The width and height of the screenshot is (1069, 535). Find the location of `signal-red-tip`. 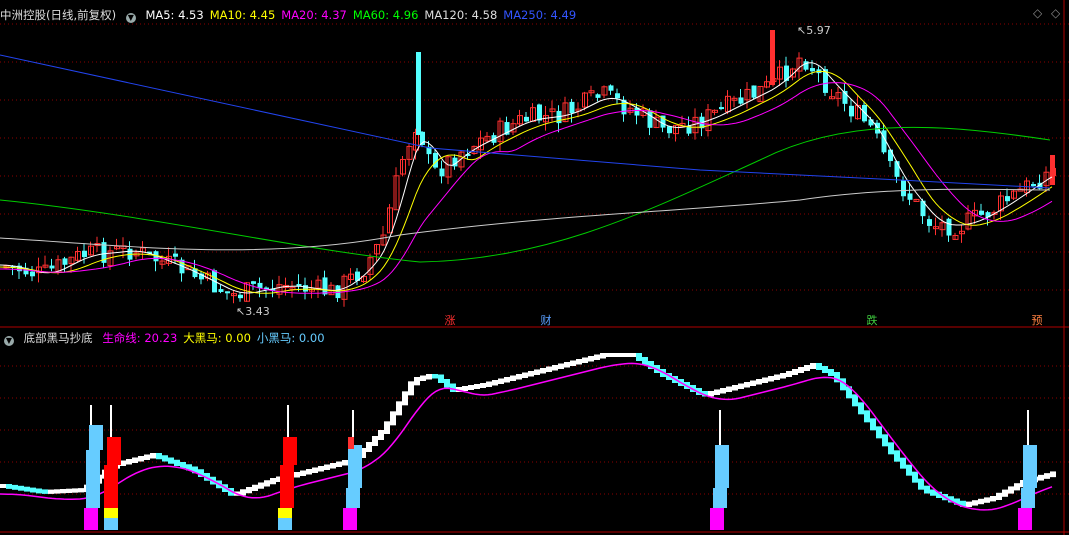

signal-red-tip is located at coordinates (351, 443).